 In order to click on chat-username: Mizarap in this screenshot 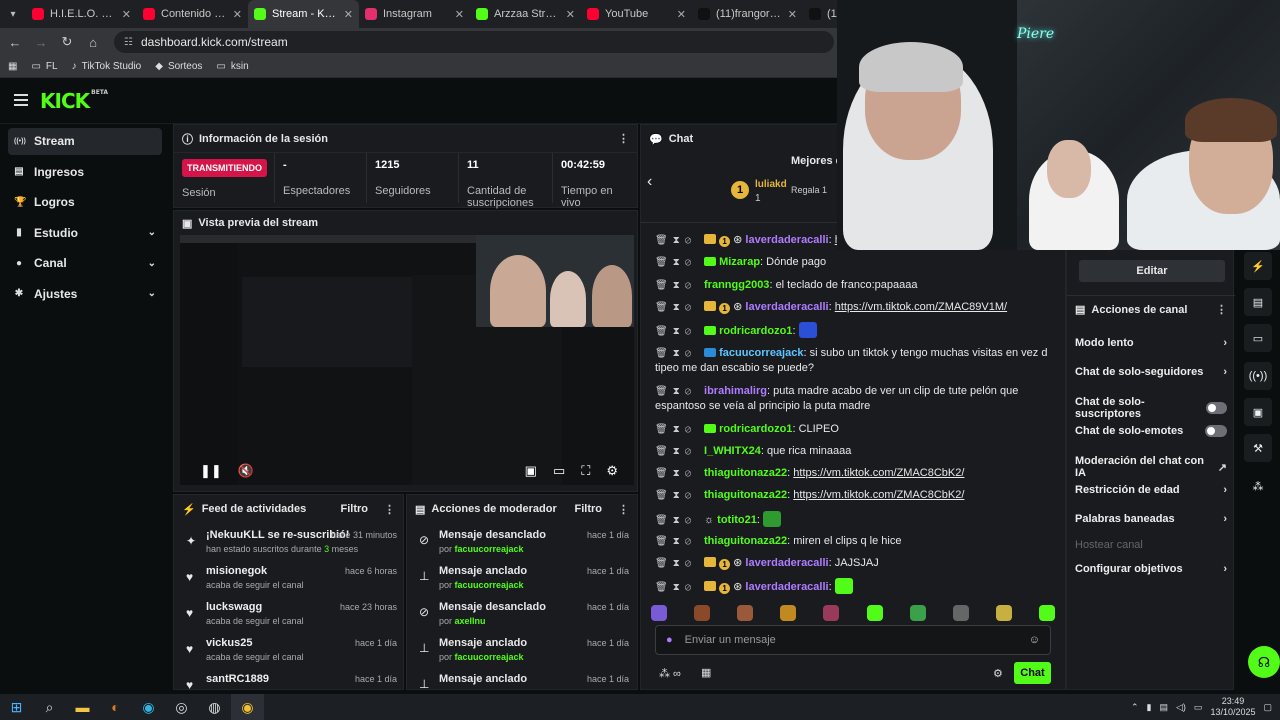, I will do `click(739, 262)`.